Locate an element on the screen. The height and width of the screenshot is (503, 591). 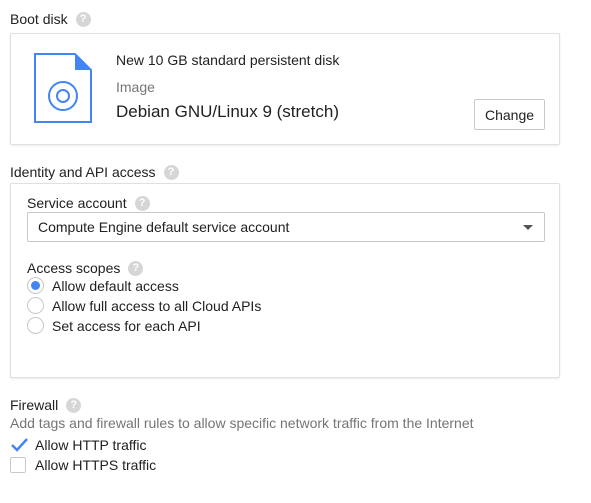
access-scopes-label: Access scopes is located at coordinates (74, 268).